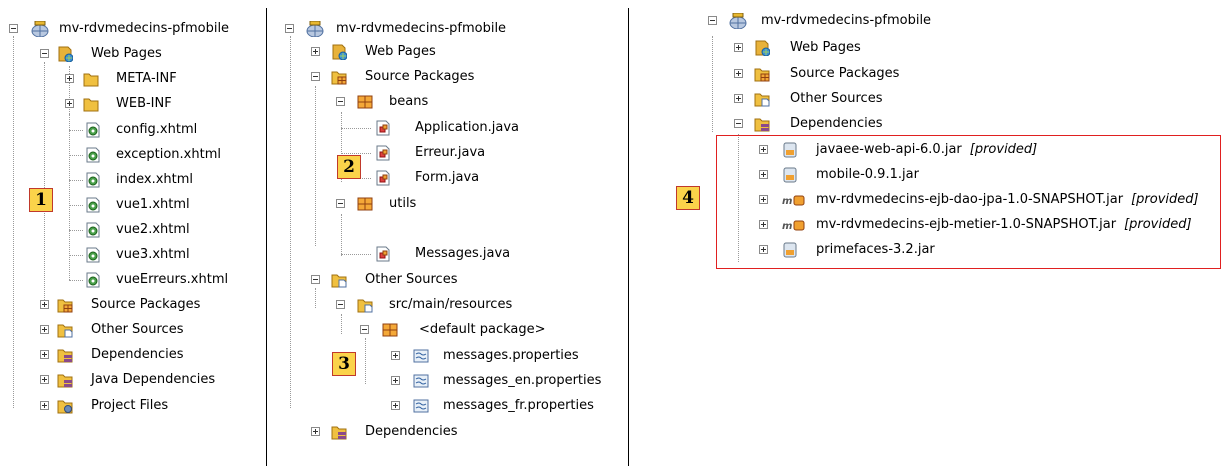 The image size is (1221, 468). What do you see at coordinates (518, 405) in the screenshot?
I see `tree-row-label: messages_fr.properties` at bounding box center [518, 405].